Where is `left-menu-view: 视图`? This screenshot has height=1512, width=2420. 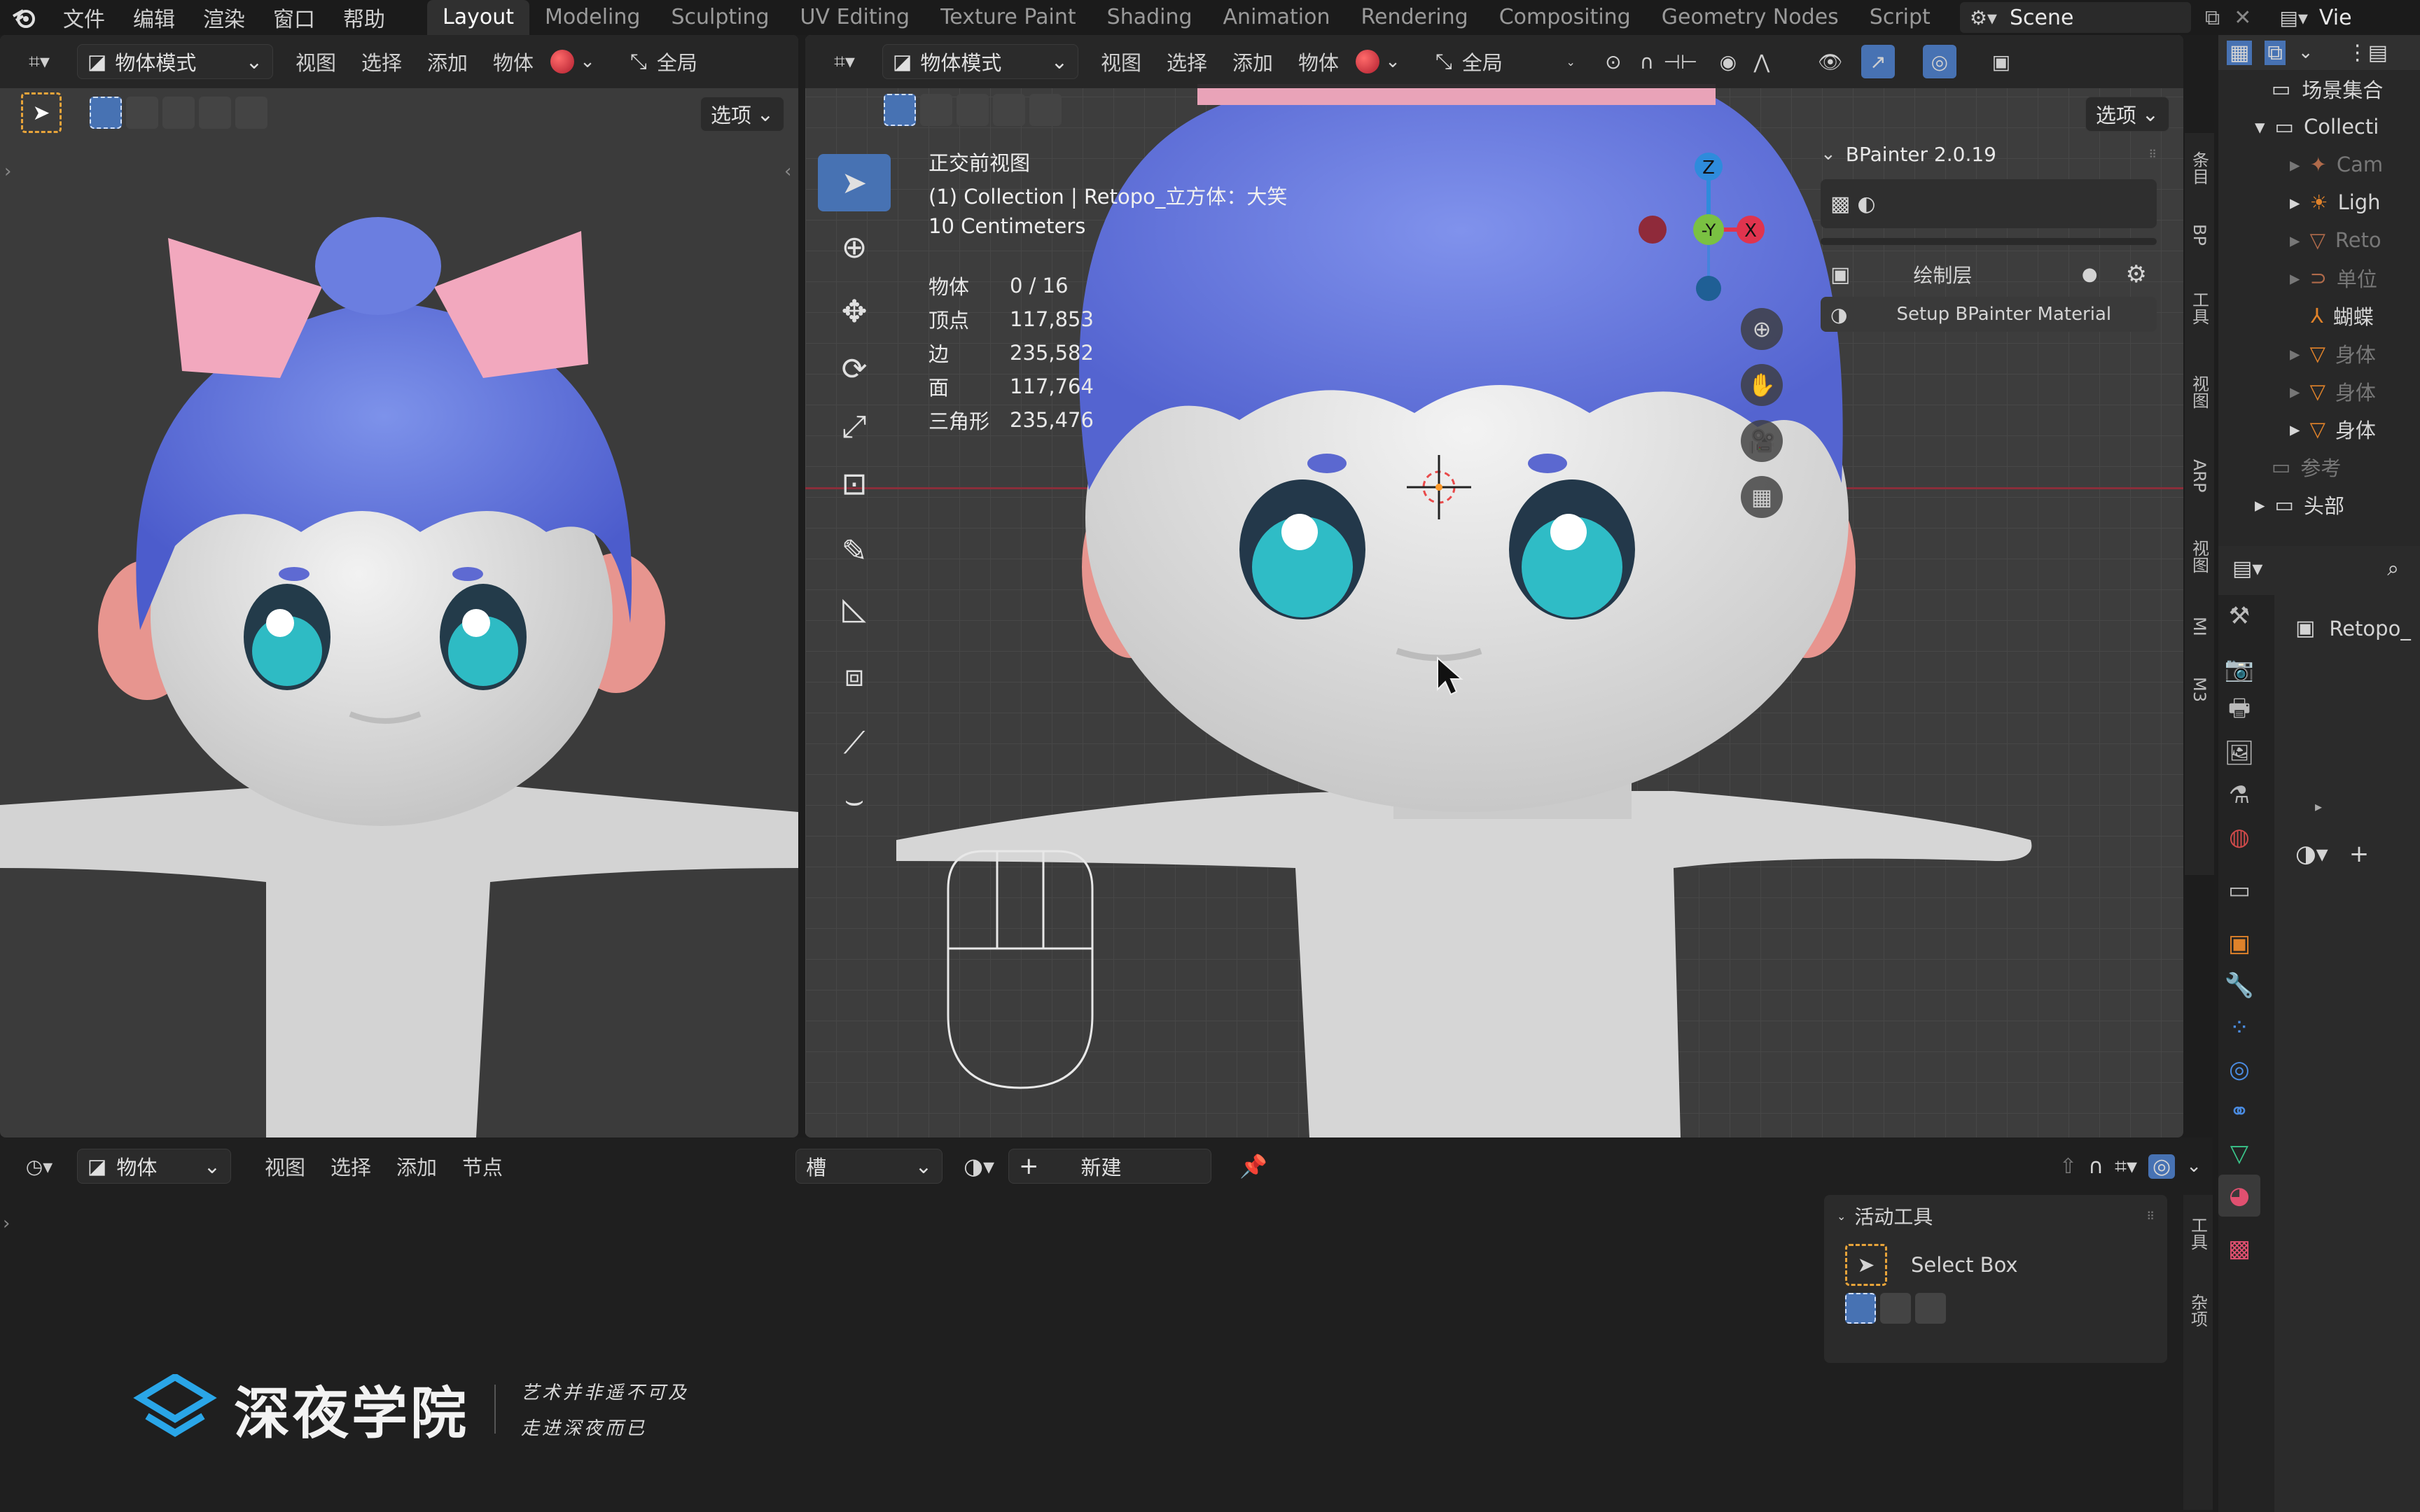
left-menu-view: 视图 is located at coordinates (316, 61).